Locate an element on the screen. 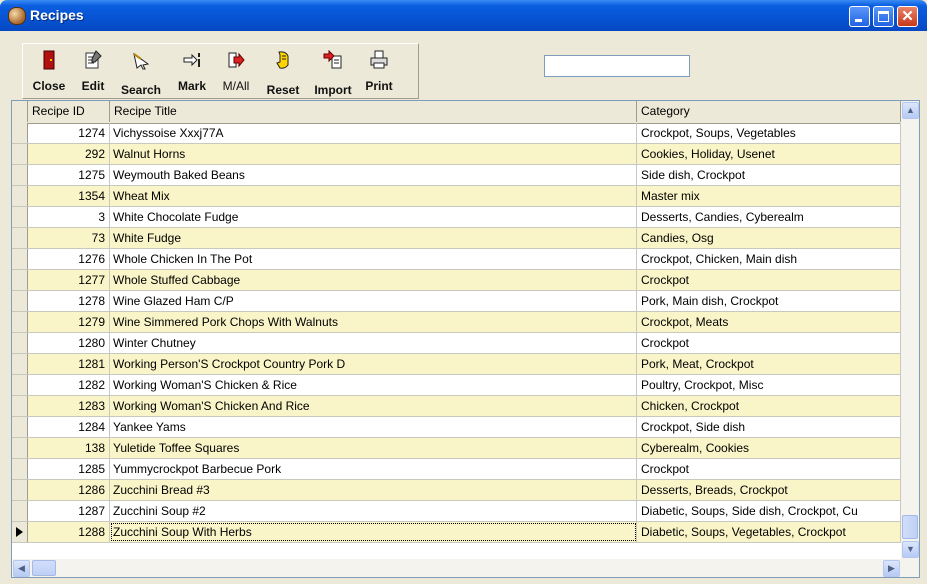 This screenshot has width=927, height=584. recipe-title-cell: Wine Glazed Ham C/P is located at coordinates (373, 301).